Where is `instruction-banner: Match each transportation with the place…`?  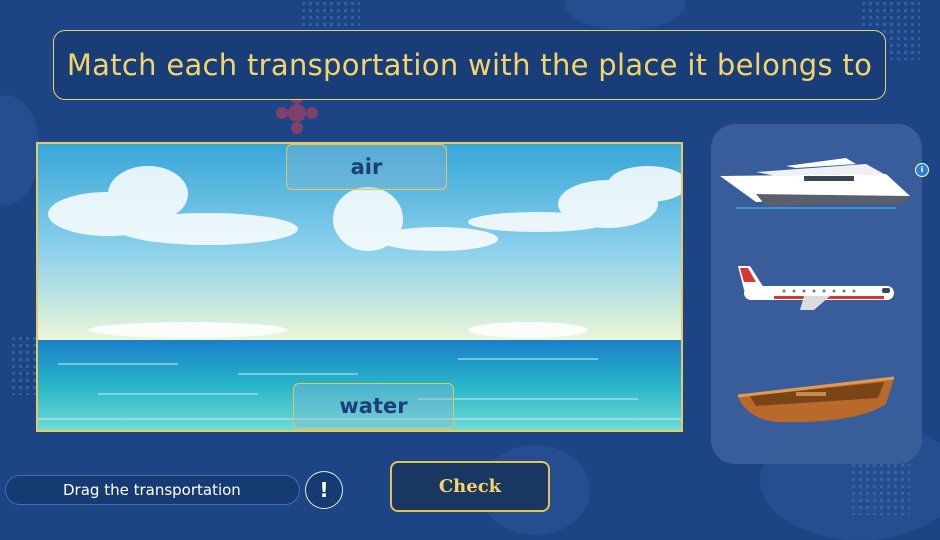 instruction-banner: Match each transportation with the place… is located at coordinates (469, 65).